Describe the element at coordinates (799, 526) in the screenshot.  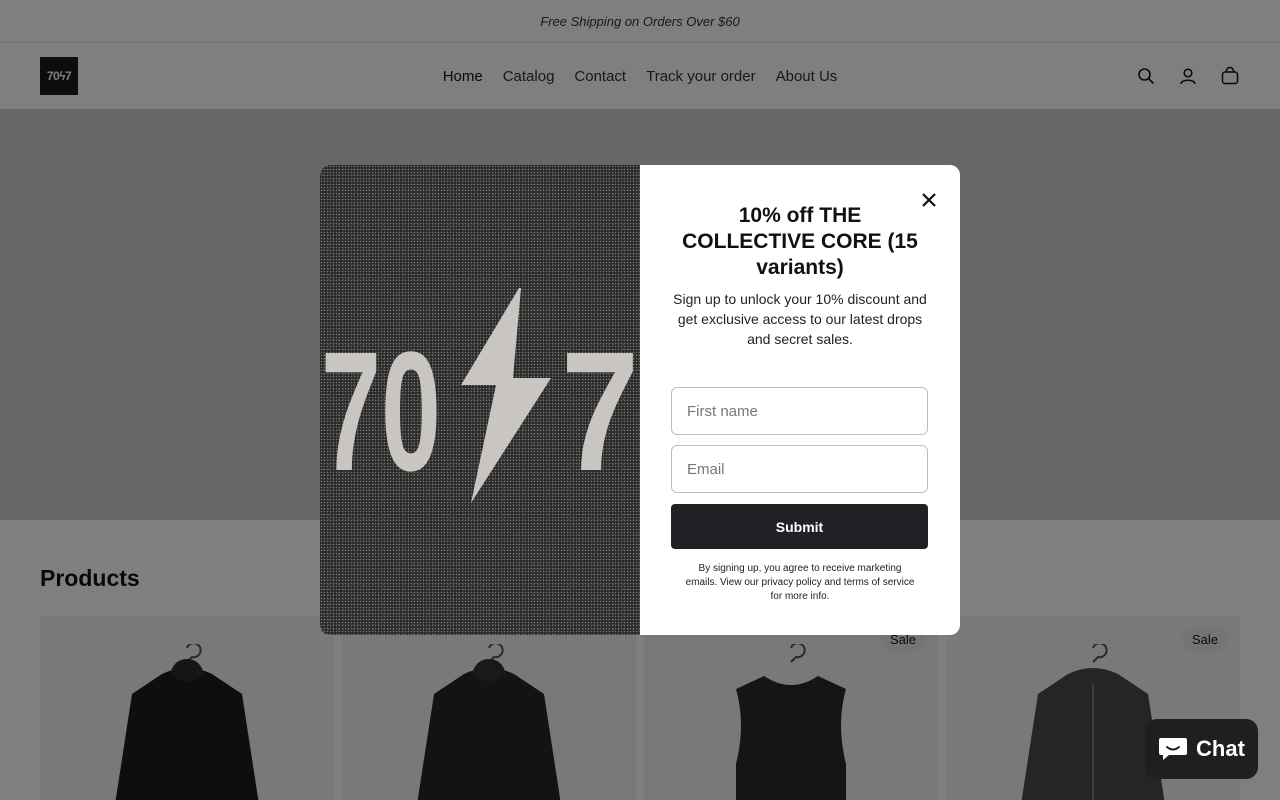
I see `submit-button: Submit` at that location.